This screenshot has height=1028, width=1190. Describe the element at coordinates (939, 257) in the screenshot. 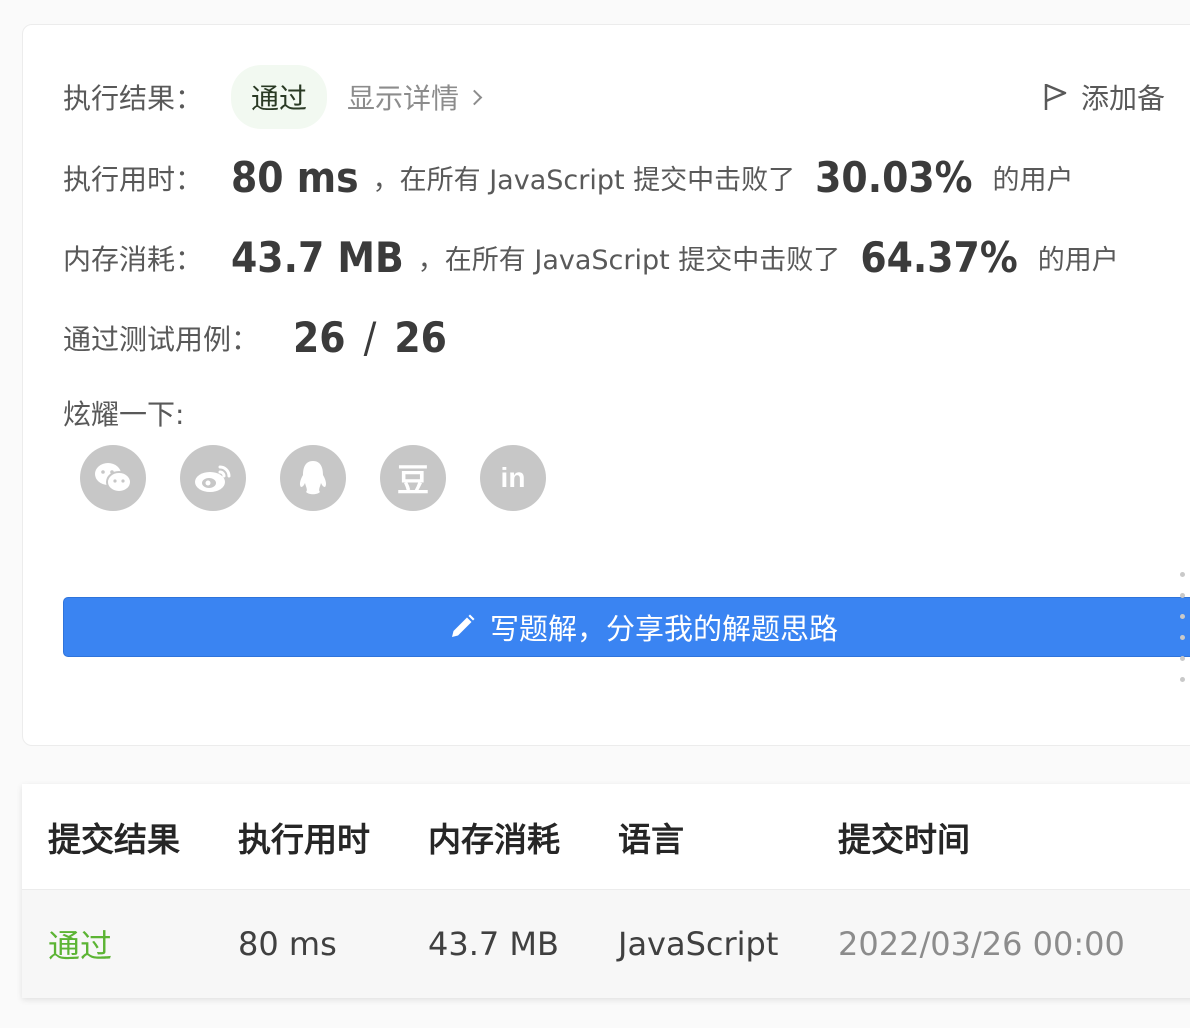

I see `memory-percent: 64.37%` at that location.